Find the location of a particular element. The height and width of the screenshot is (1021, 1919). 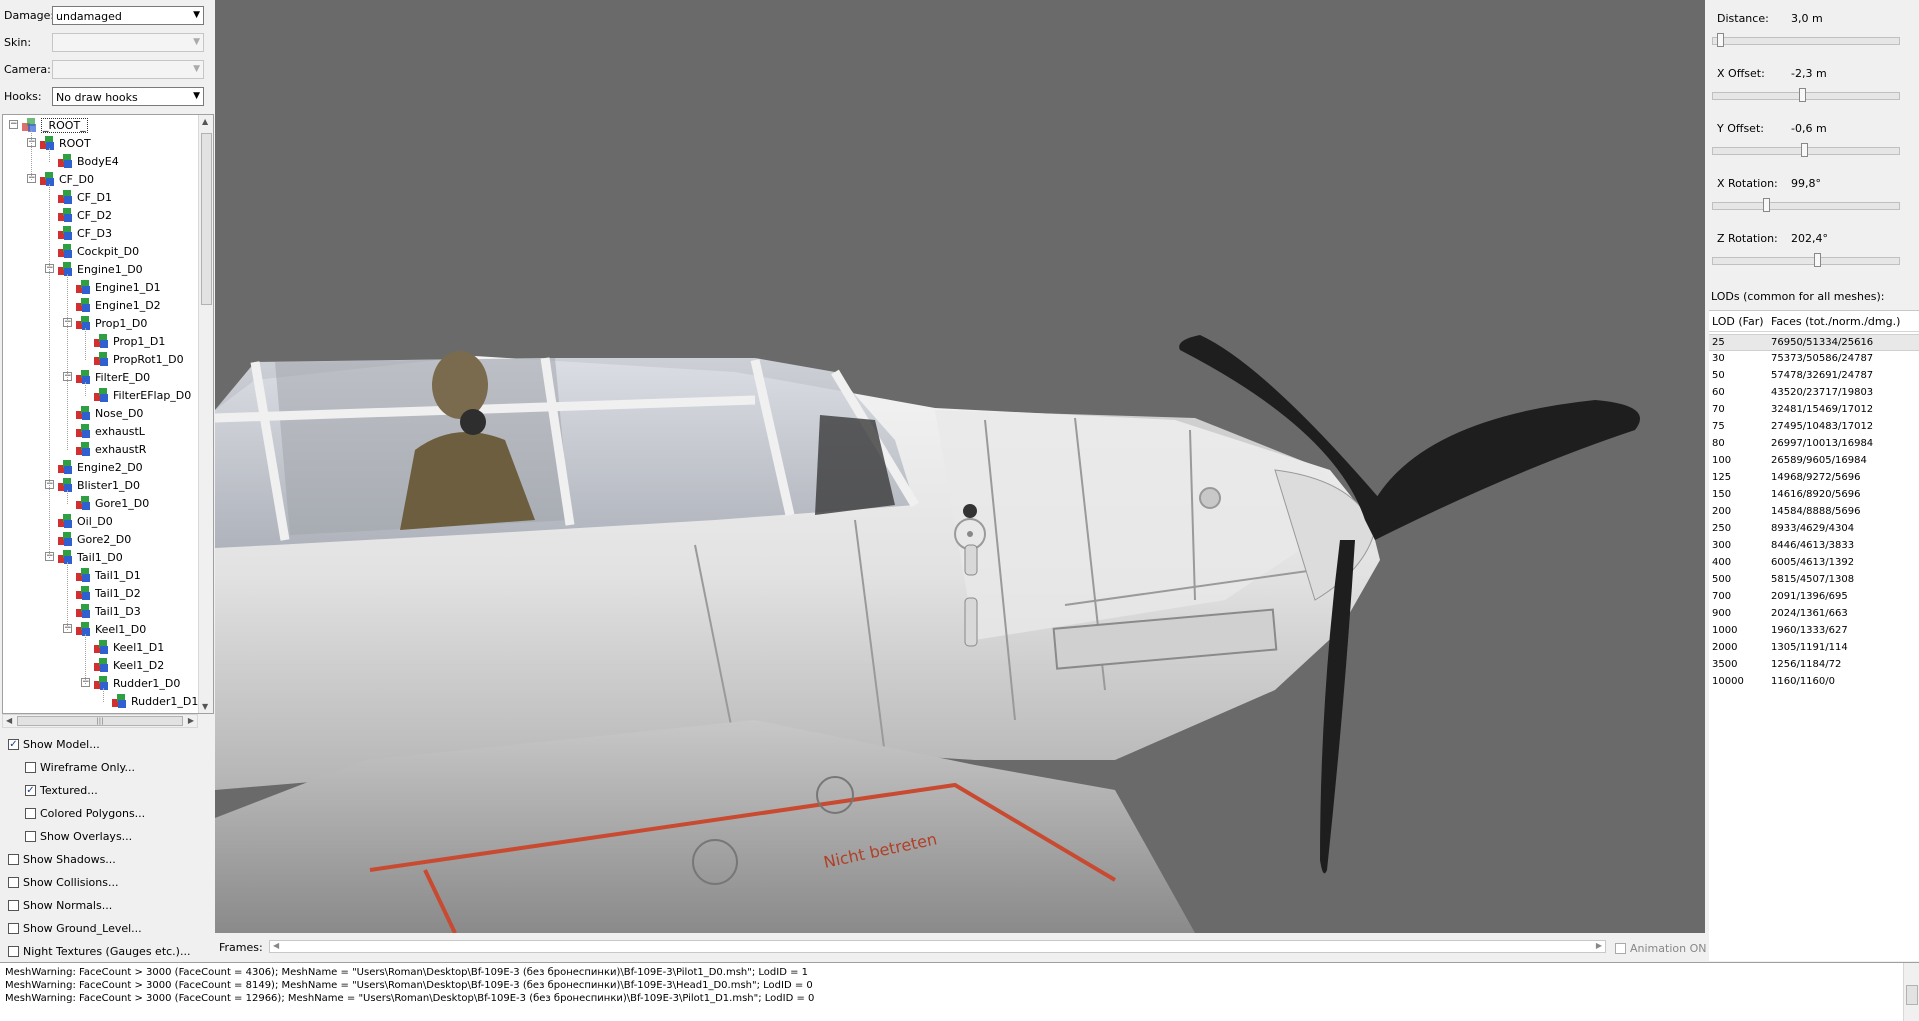

tree-node: BodyE4 is located at coordinates (101, 162).